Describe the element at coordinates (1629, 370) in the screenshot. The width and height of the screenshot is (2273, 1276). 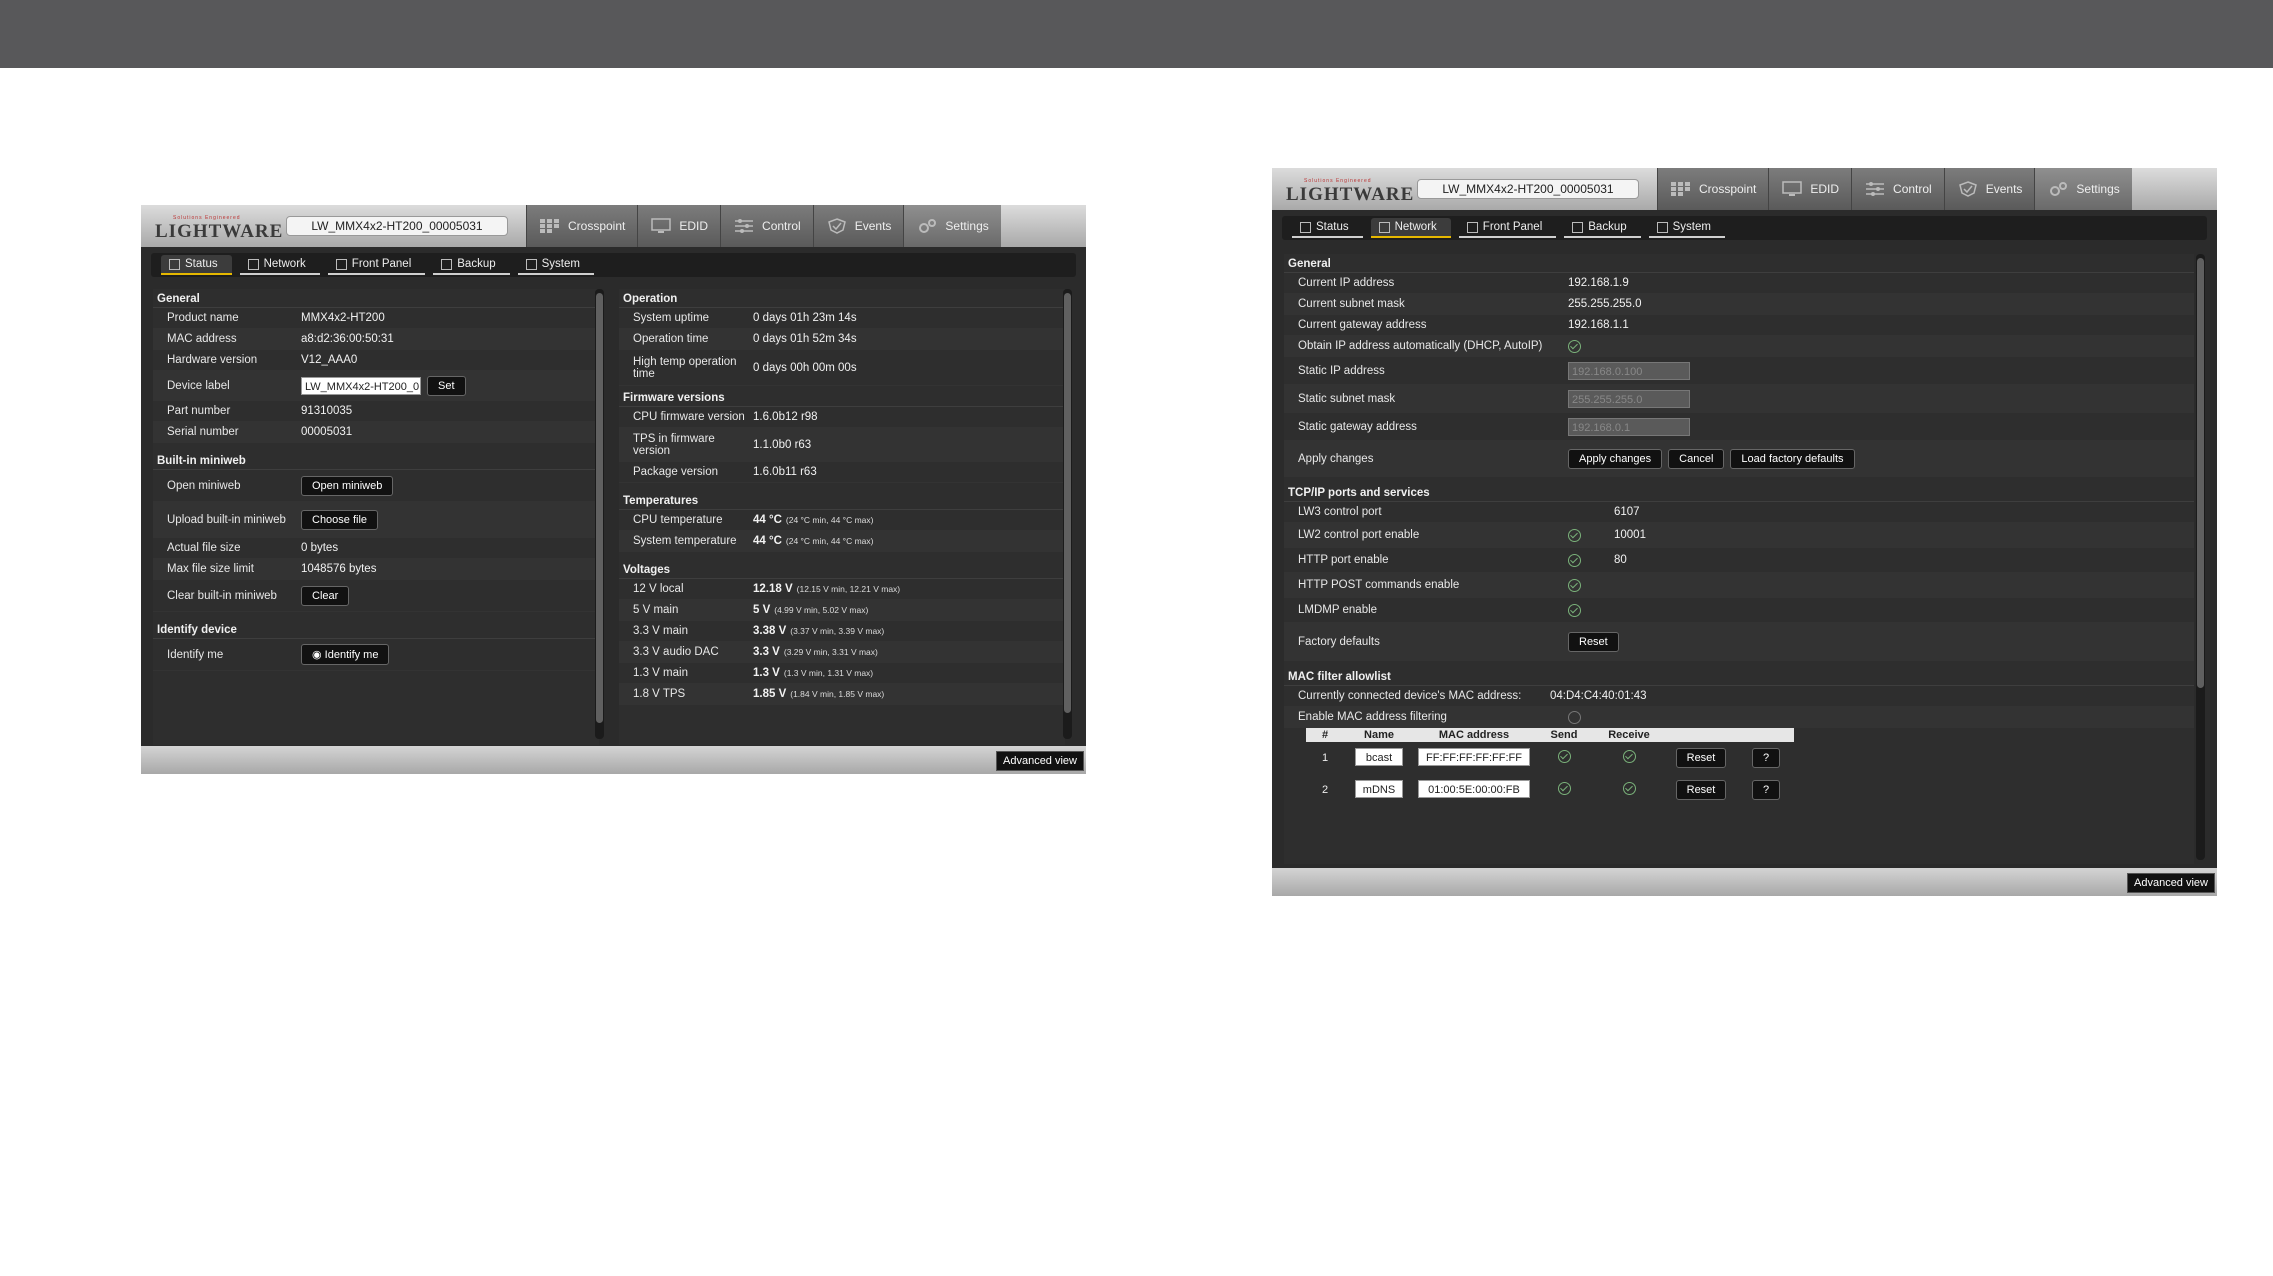
I see `static-ip-input: 192.168.0.100` at that location.